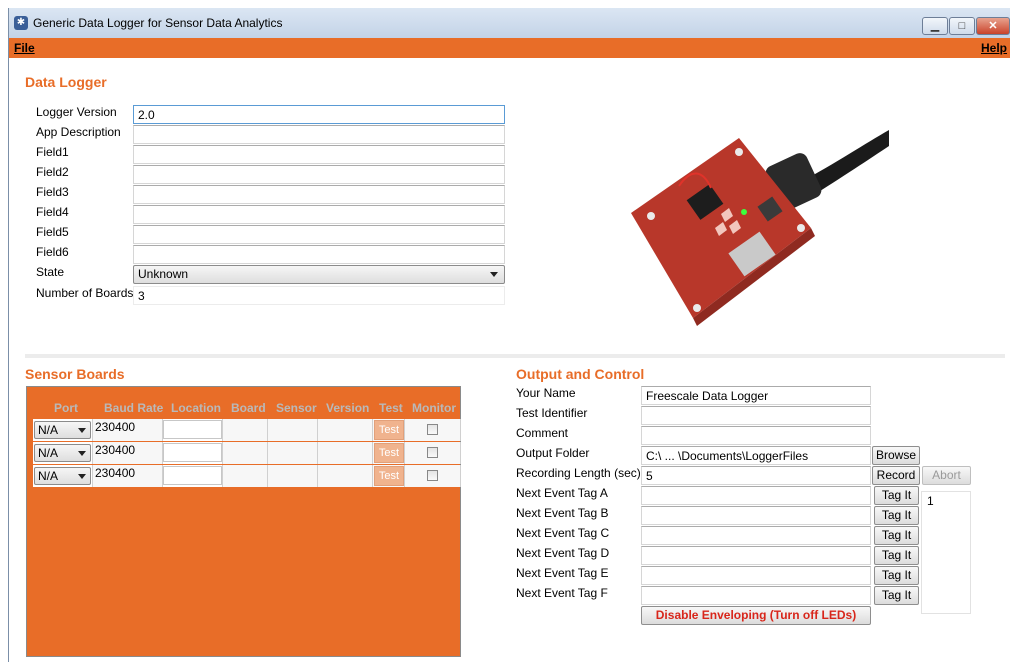  What do you see at coordinates (50, 272) in the screenshot?
I see `state-label: State` at bounding box center [50, 272].